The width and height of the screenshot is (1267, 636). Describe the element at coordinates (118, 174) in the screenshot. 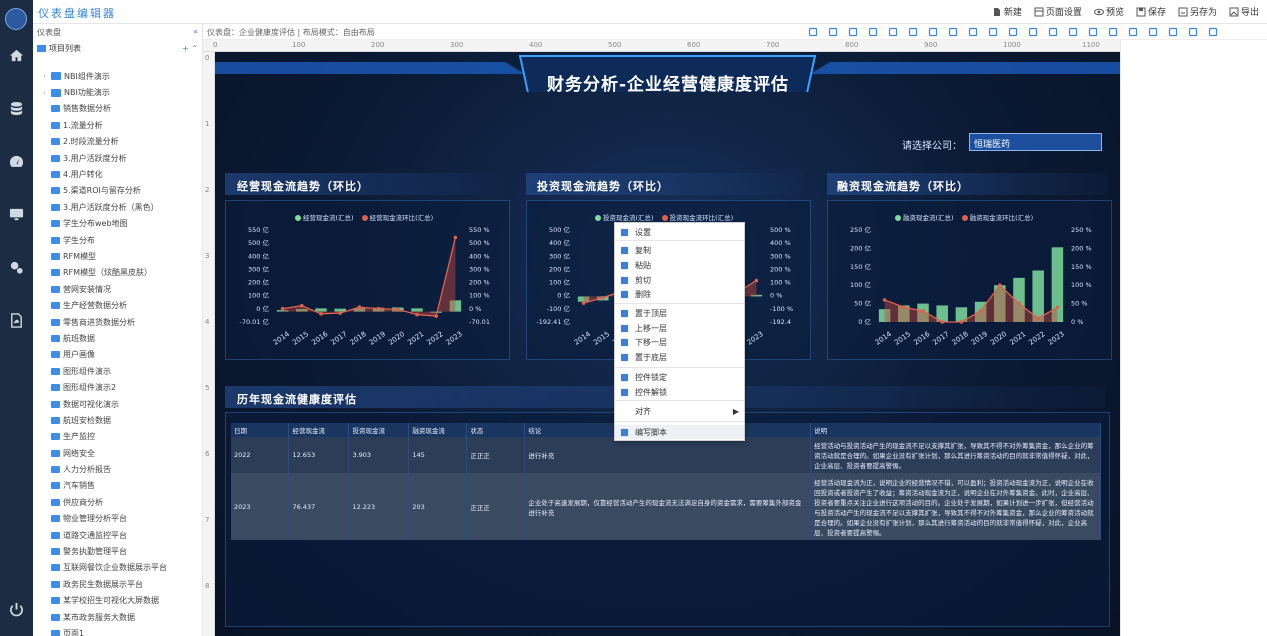

I see `sidebar-item: 4.用户转化` at that location.